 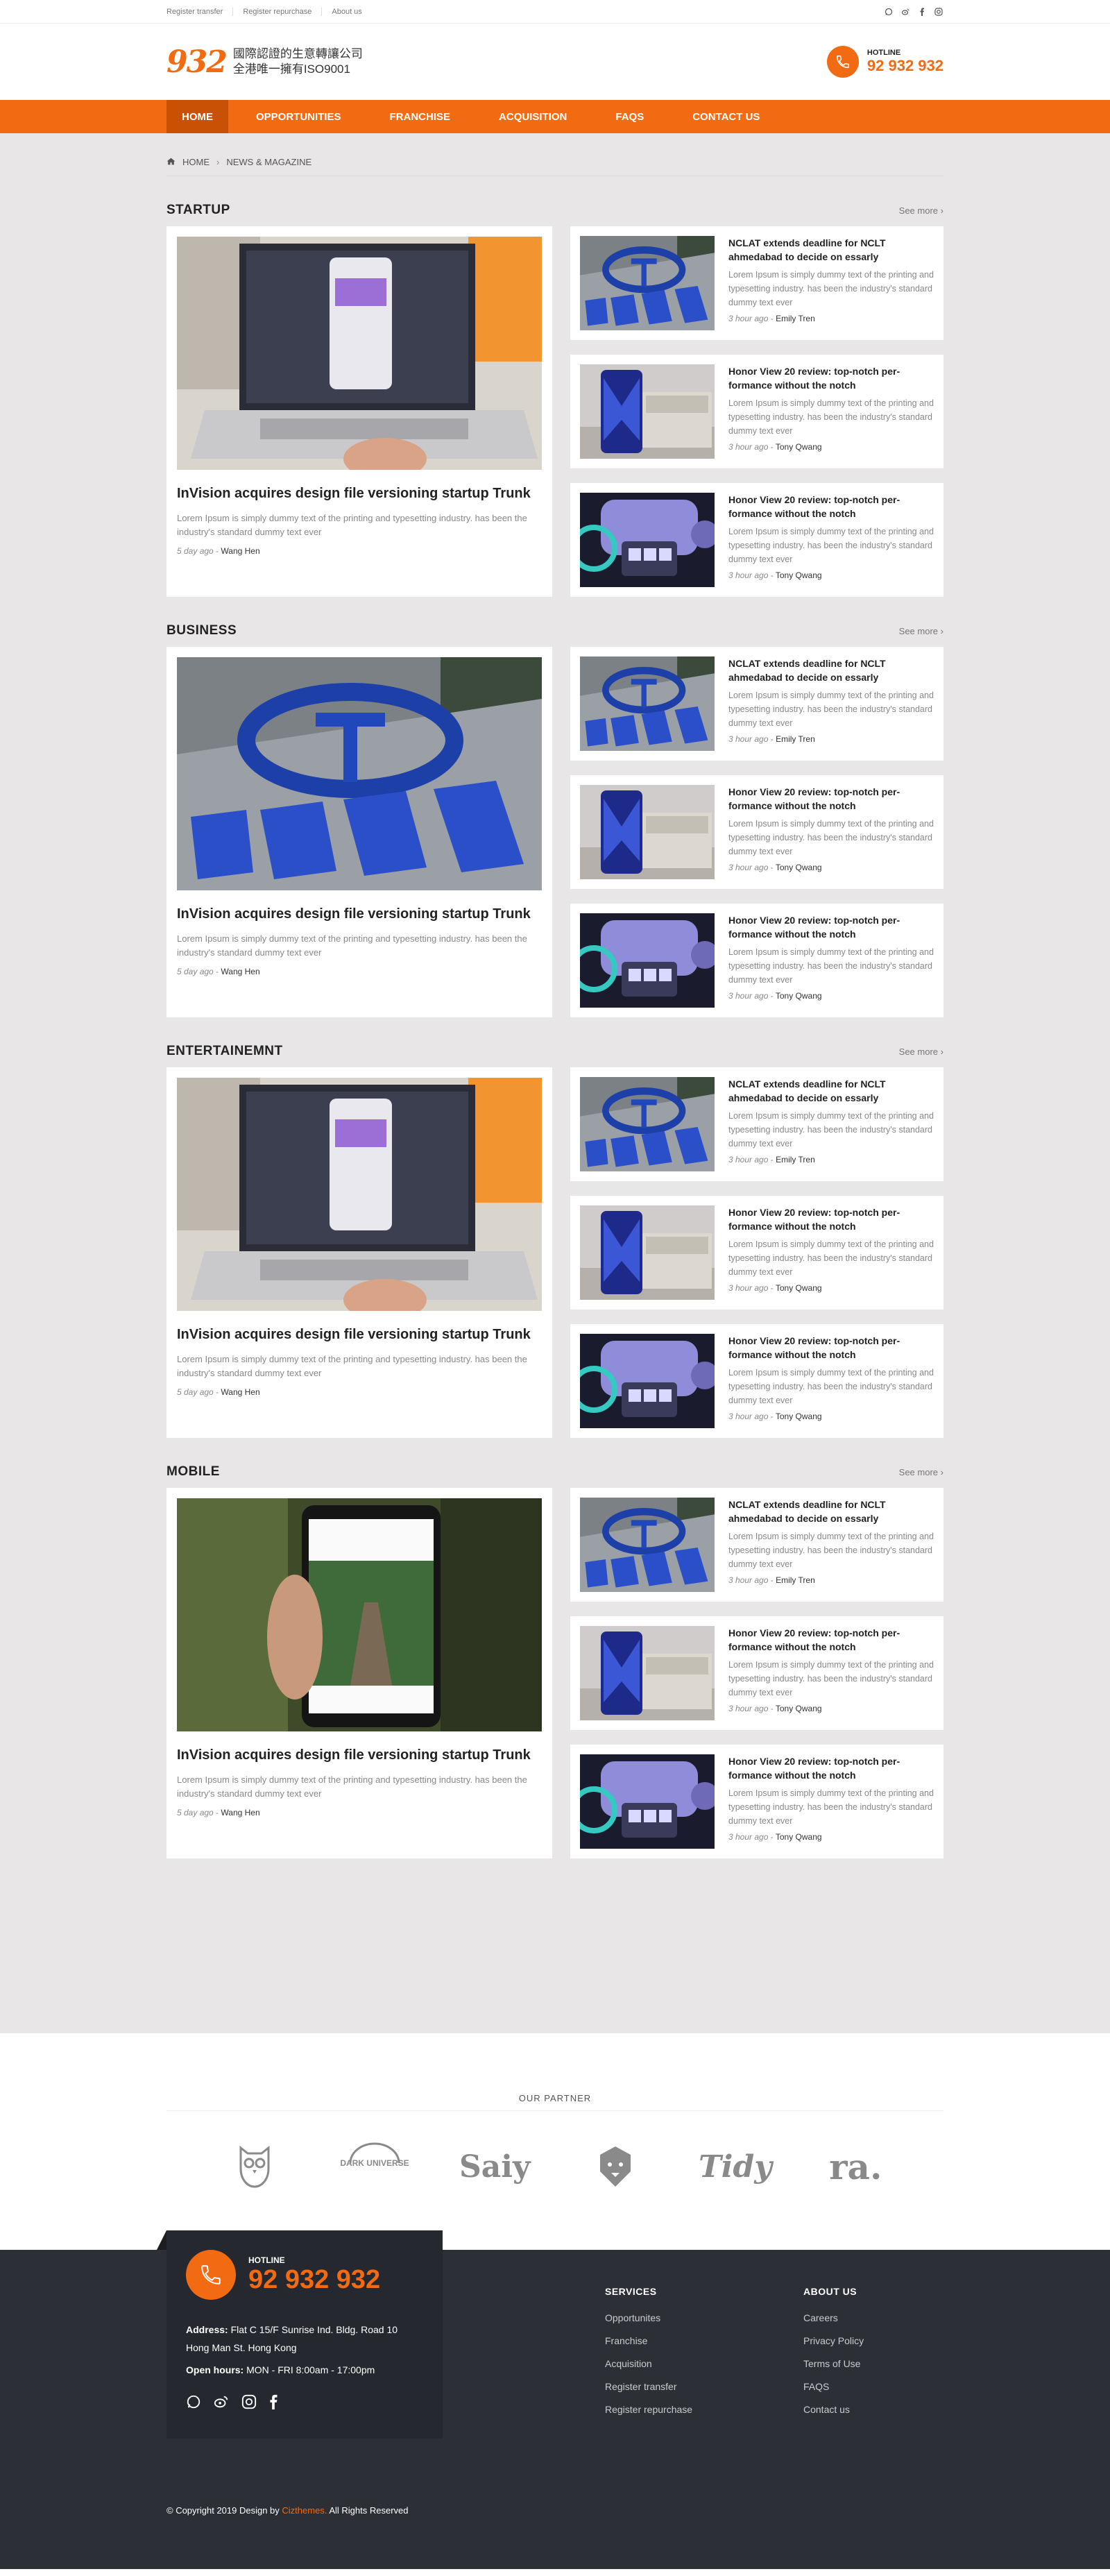 What do you see at coordinates (346, 12) in the screenshot?
I see `top-link-about-us: About us` at bounding box center [346, 12].